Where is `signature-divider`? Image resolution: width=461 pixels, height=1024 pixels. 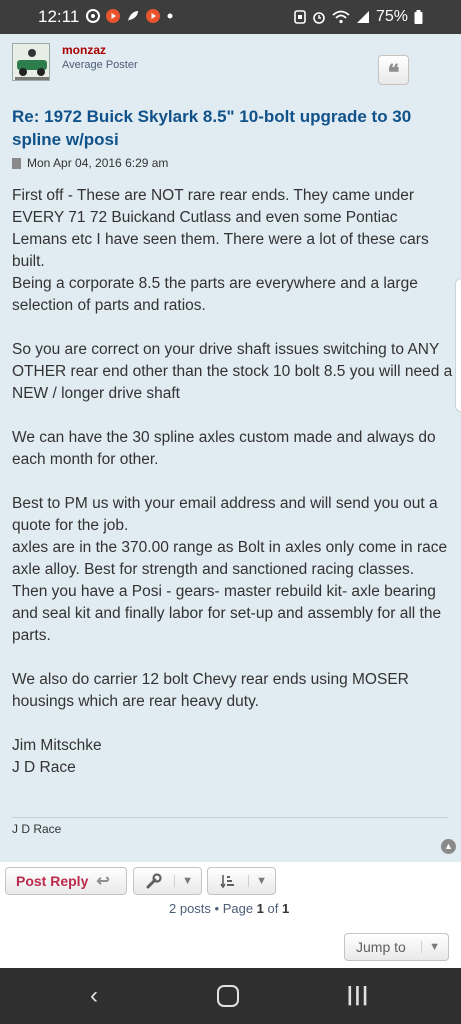
signature-divider is located at coordinates (230, 817).